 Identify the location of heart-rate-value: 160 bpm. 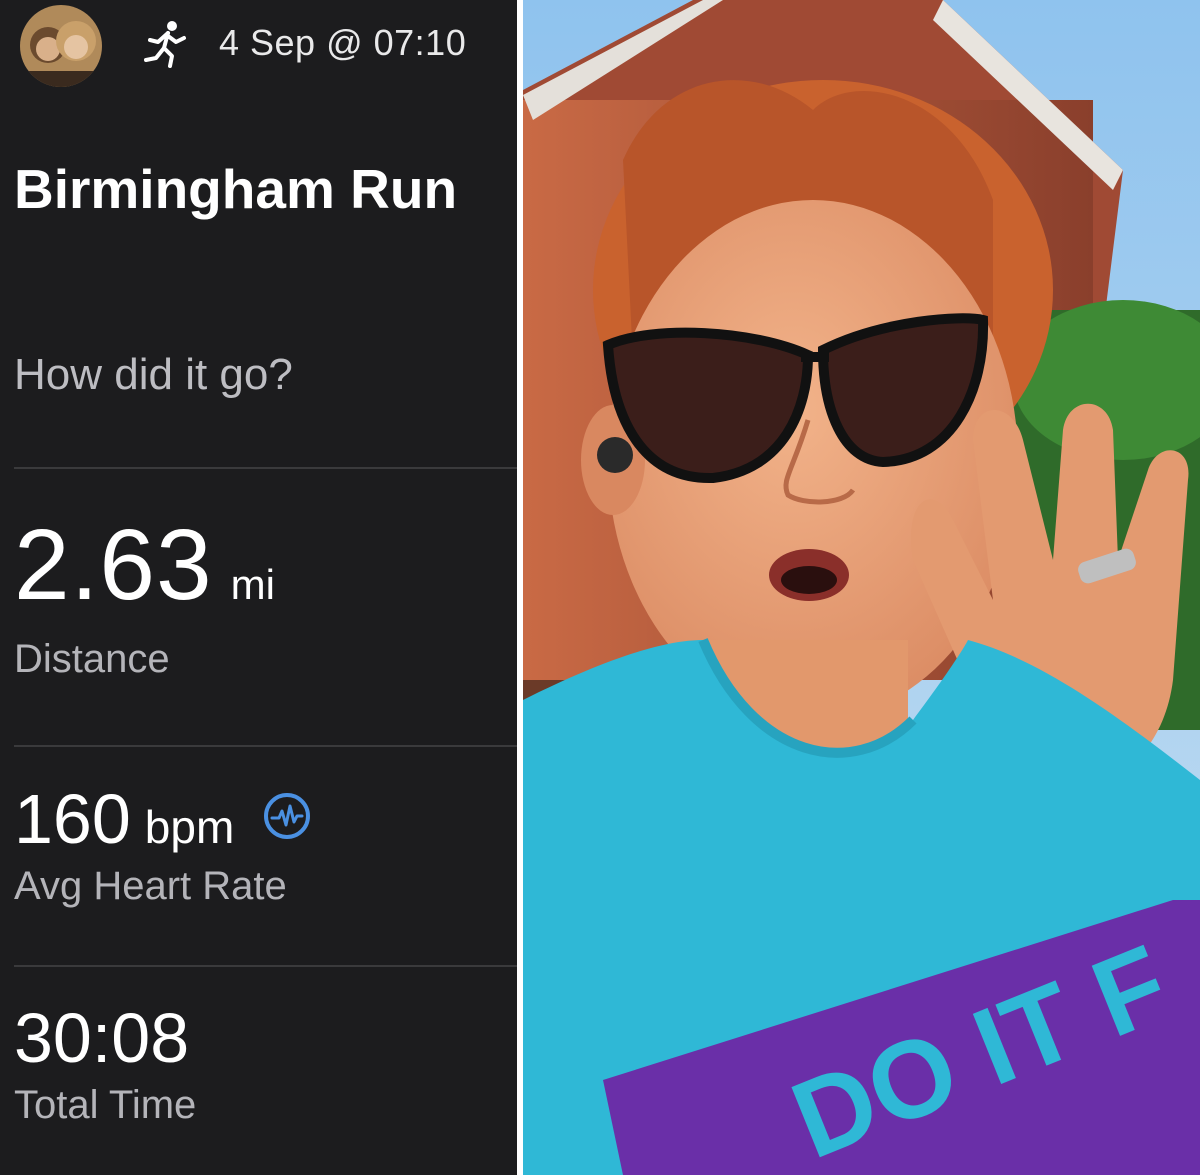
(124, 819).